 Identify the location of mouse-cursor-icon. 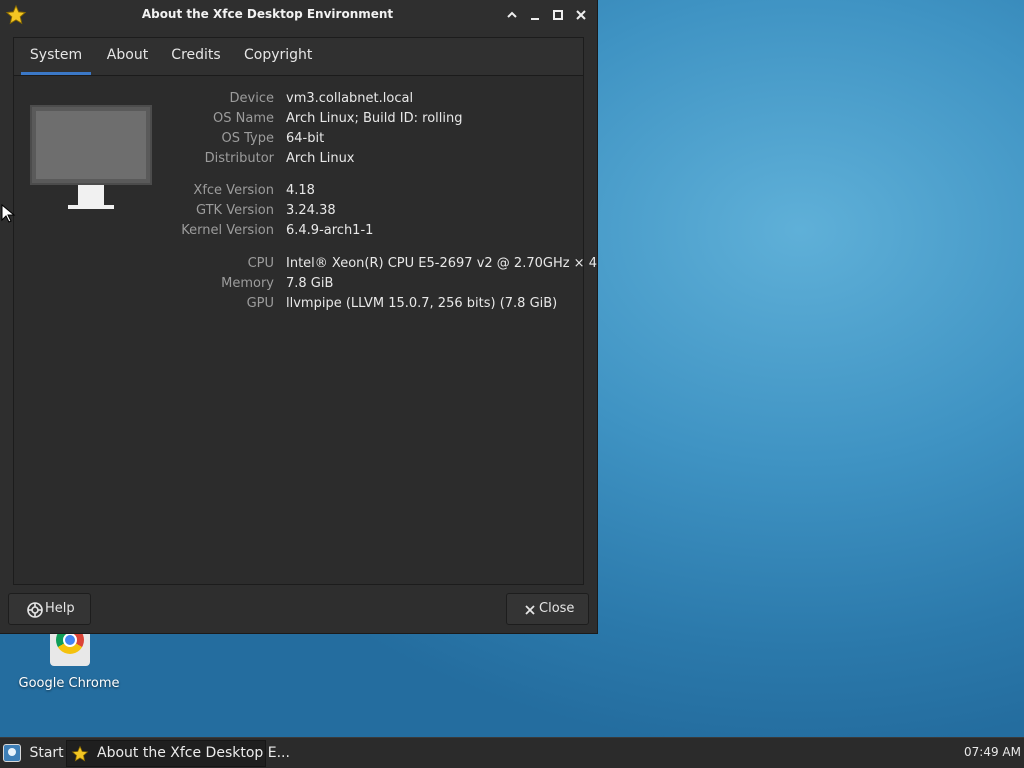
(8, 213).